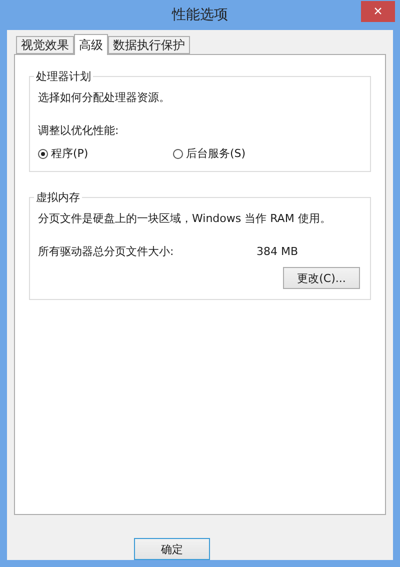 The height and width of the screenshot is (567, 400). I want to click on tab: 高级, so click(91, 44).